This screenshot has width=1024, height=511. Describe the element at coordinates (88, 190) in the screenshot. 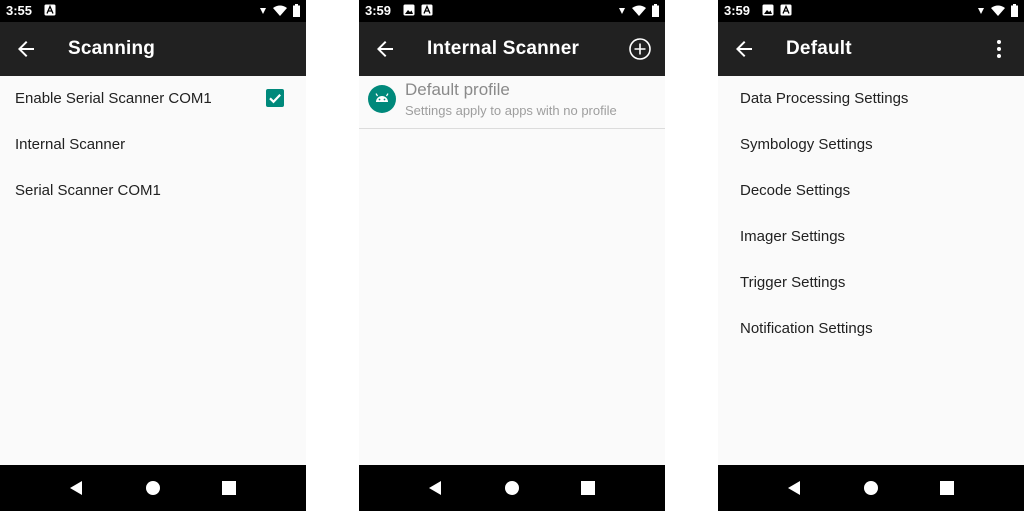

I see `setting-label: Serial Scanner COM1` at that location.